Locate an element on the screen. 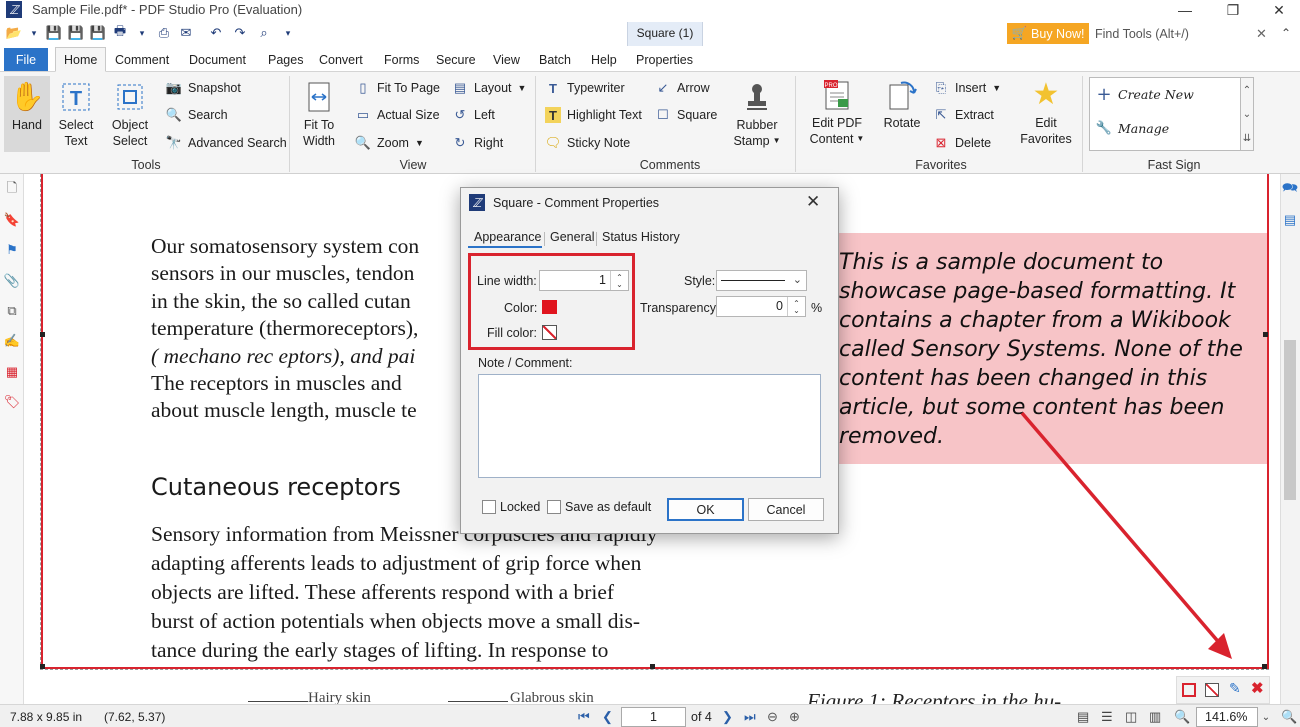 This screenshot has width=1300, height=727. open-folder-icon: 📂 is located at coordinates (14, 33).